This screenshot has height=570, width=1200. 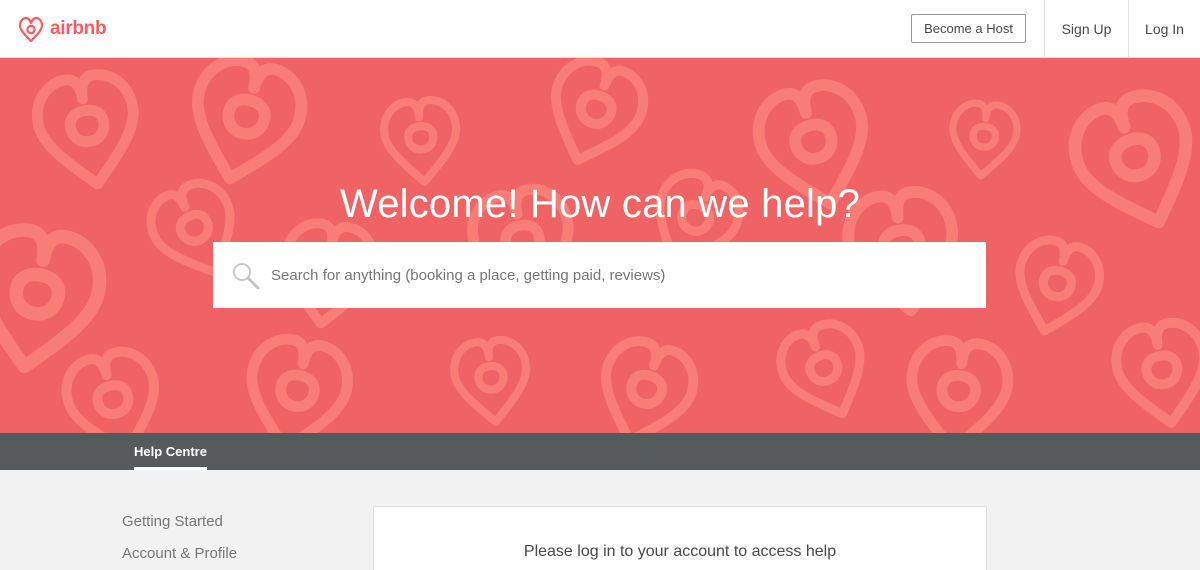 I want to click on help-subnav-bar: Help Centre, so click(x=600, y=451).